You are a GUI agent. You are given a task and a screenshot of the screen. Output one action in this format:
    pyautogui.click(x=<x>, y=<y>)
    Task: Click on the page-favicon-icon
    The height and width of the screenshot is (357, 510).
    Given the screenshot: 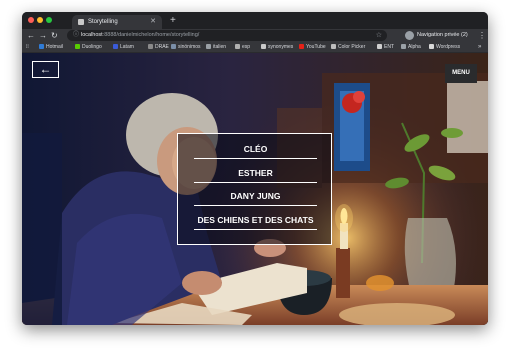 What is the action you would take?
    pyautogui.click(x=81, y=22)
    